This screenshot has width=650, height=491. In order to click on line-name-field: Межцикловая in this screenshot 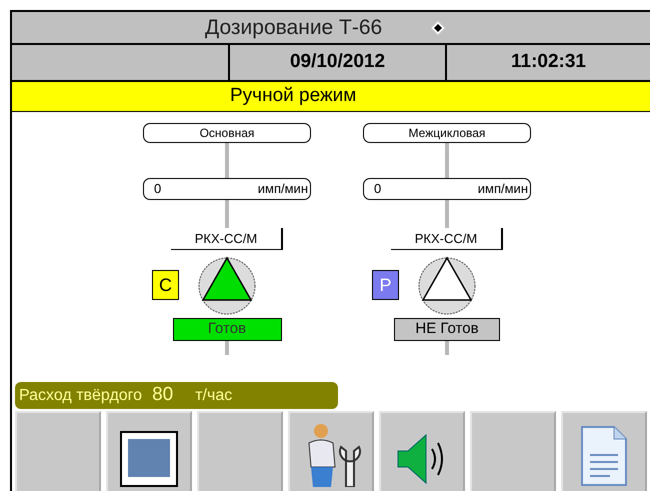, I will do `click(447, 133)`.